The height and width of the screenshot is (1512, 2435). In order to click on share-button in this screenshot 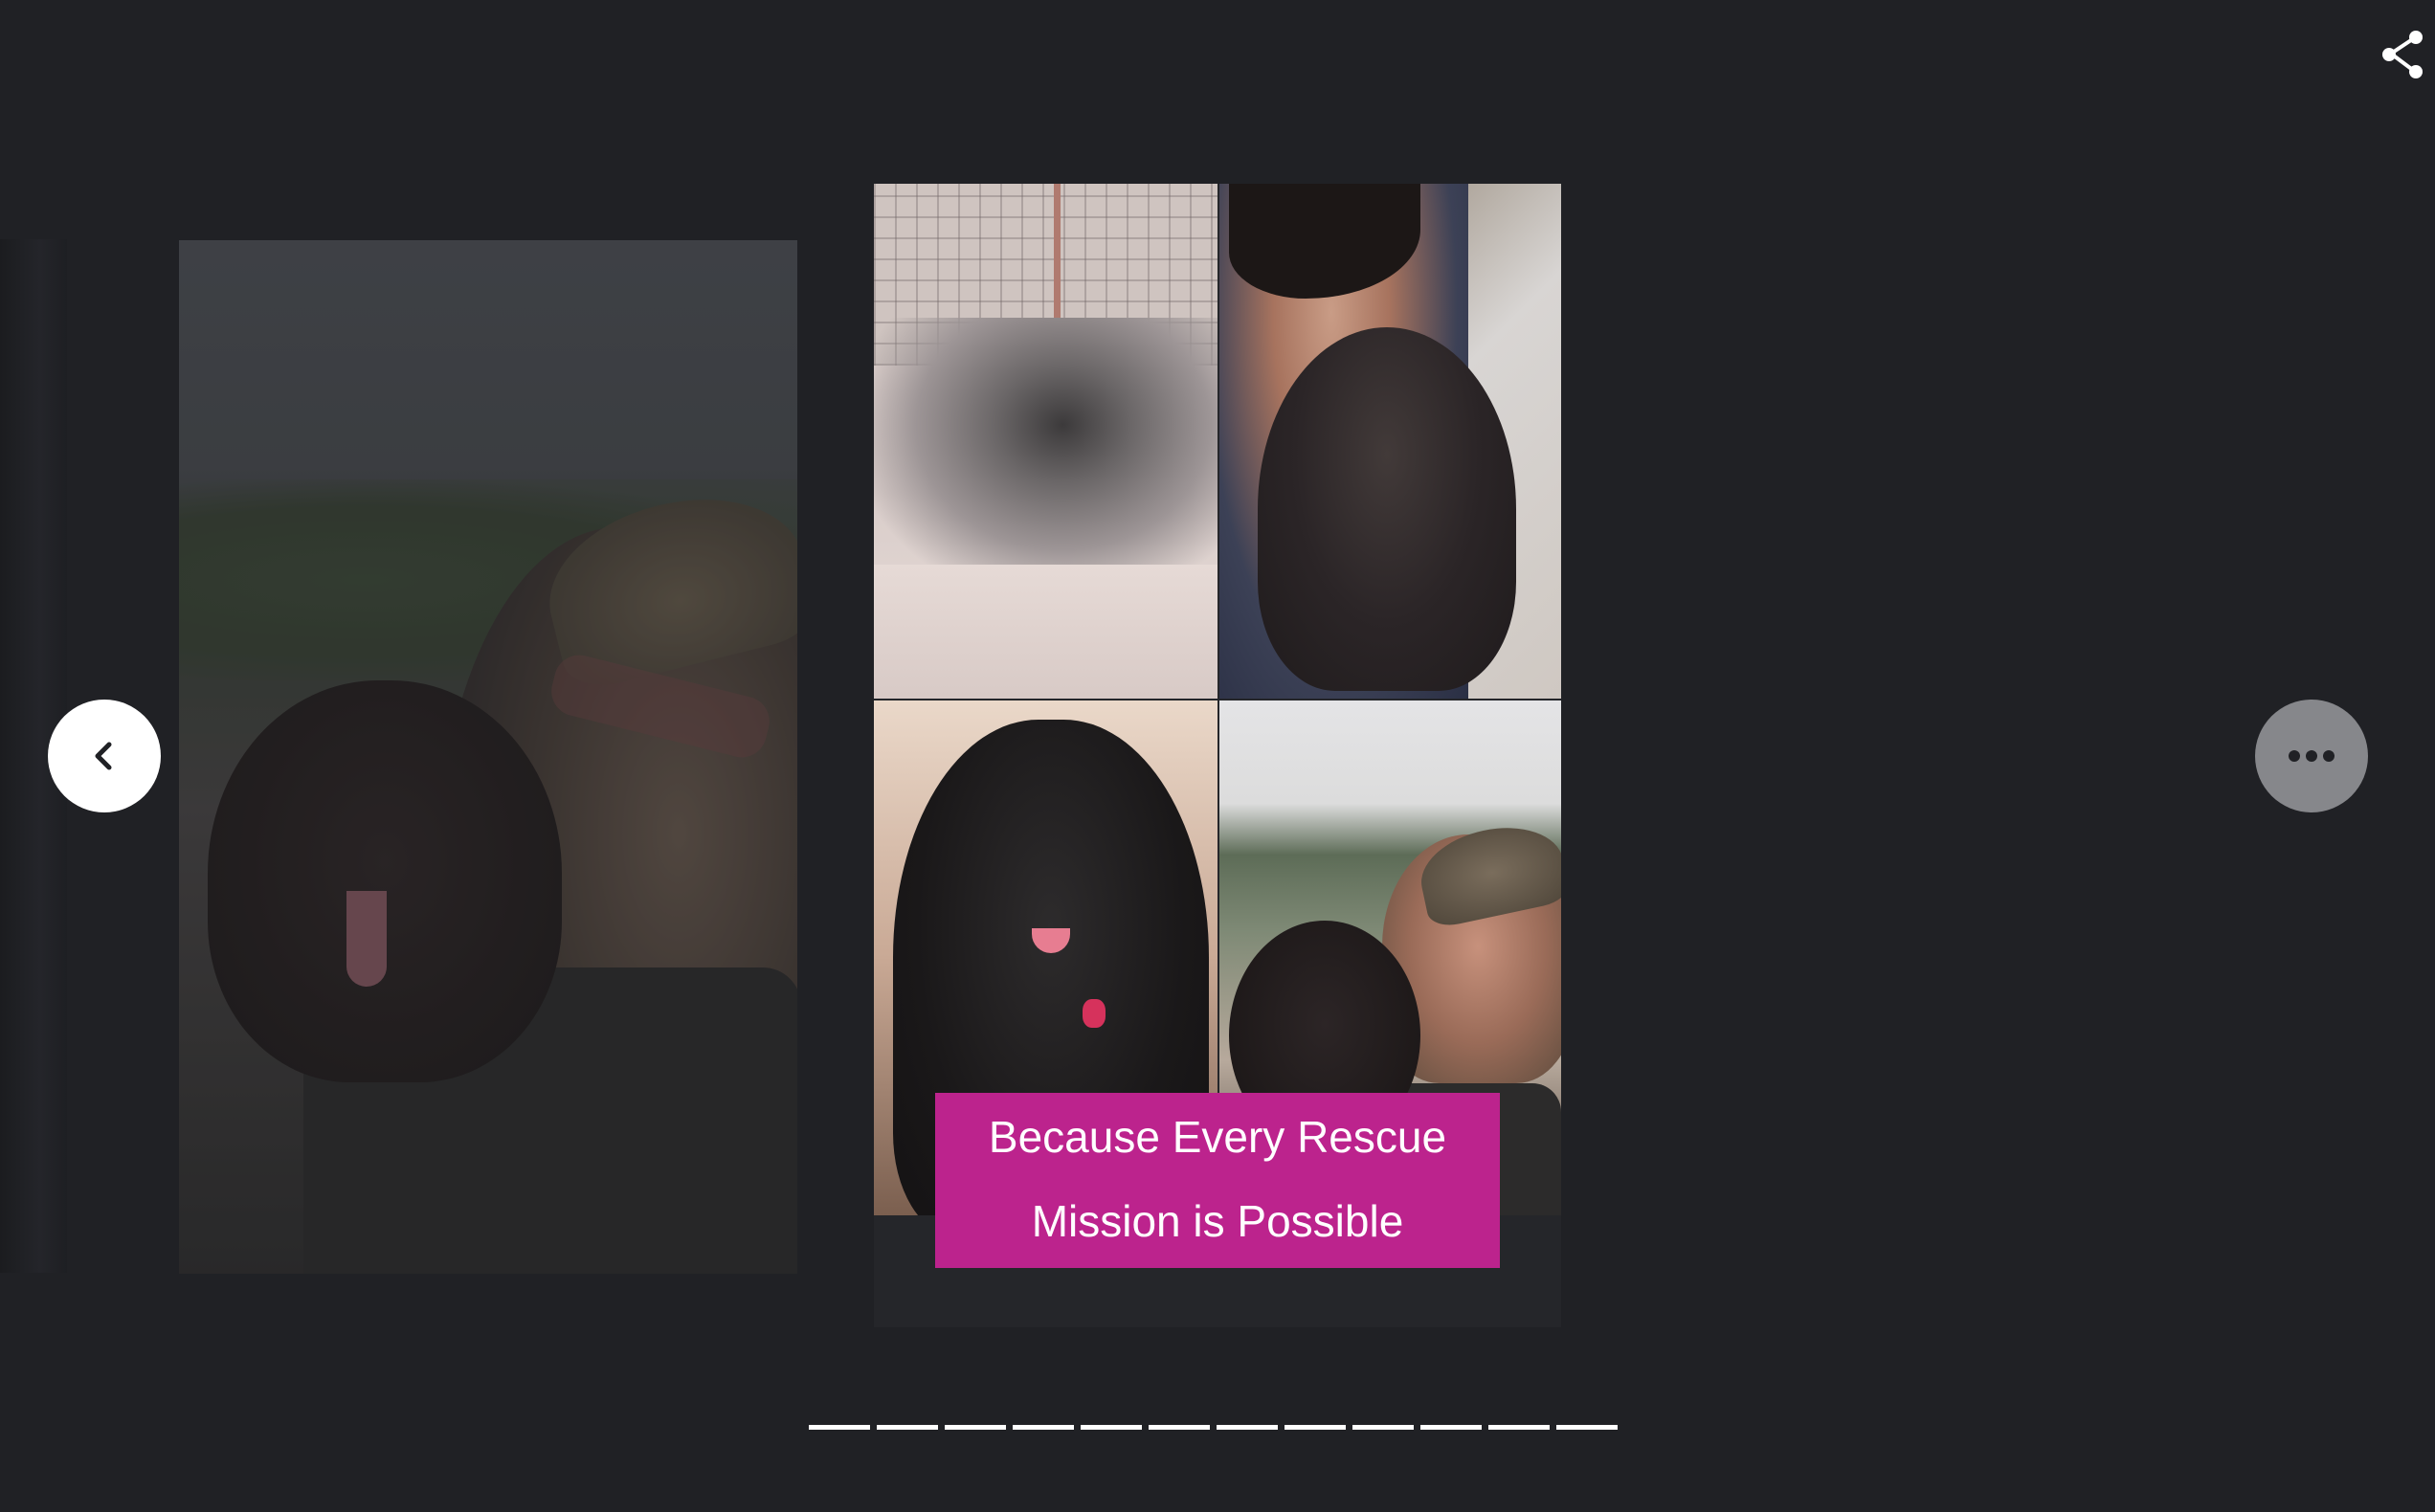, I will do `click(2402, 55)`.